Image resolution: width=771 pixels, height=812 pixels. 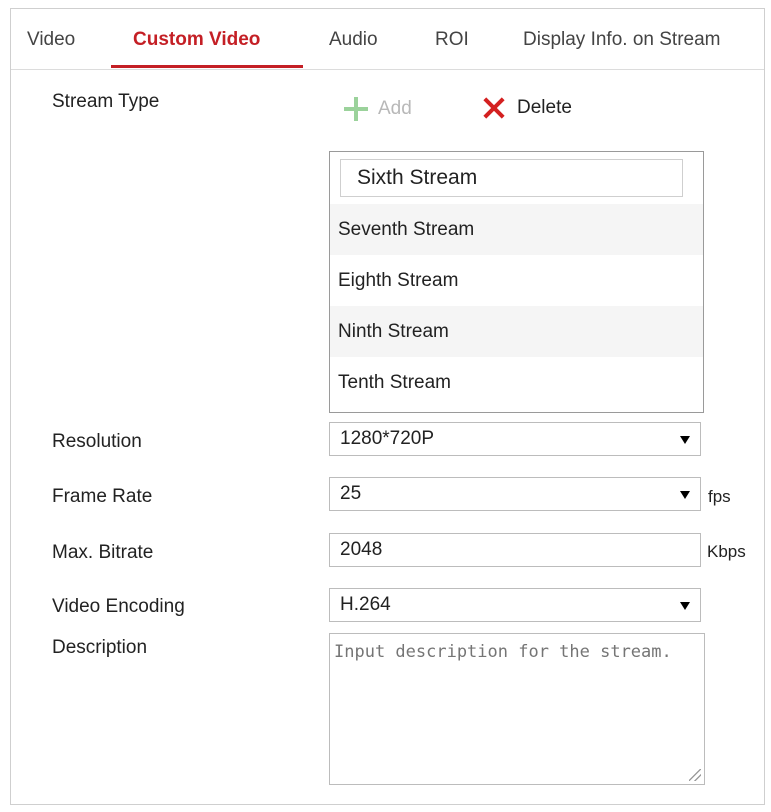 What do you see at coordinates (516, 382) in the screenshot?
I see `stream-item-tenth: Tenth Stream` at bounding box center [516, 382].